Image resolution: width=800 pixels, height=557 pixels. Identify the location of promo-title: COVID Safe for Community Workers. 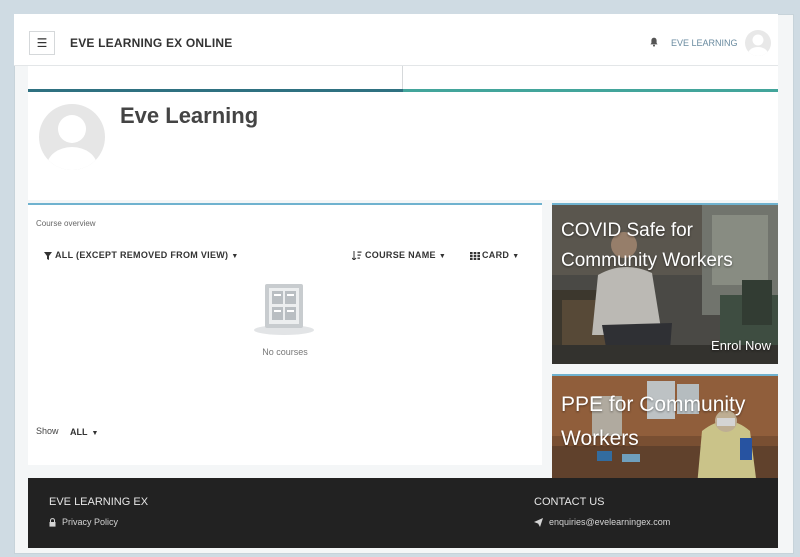
(647, 245).